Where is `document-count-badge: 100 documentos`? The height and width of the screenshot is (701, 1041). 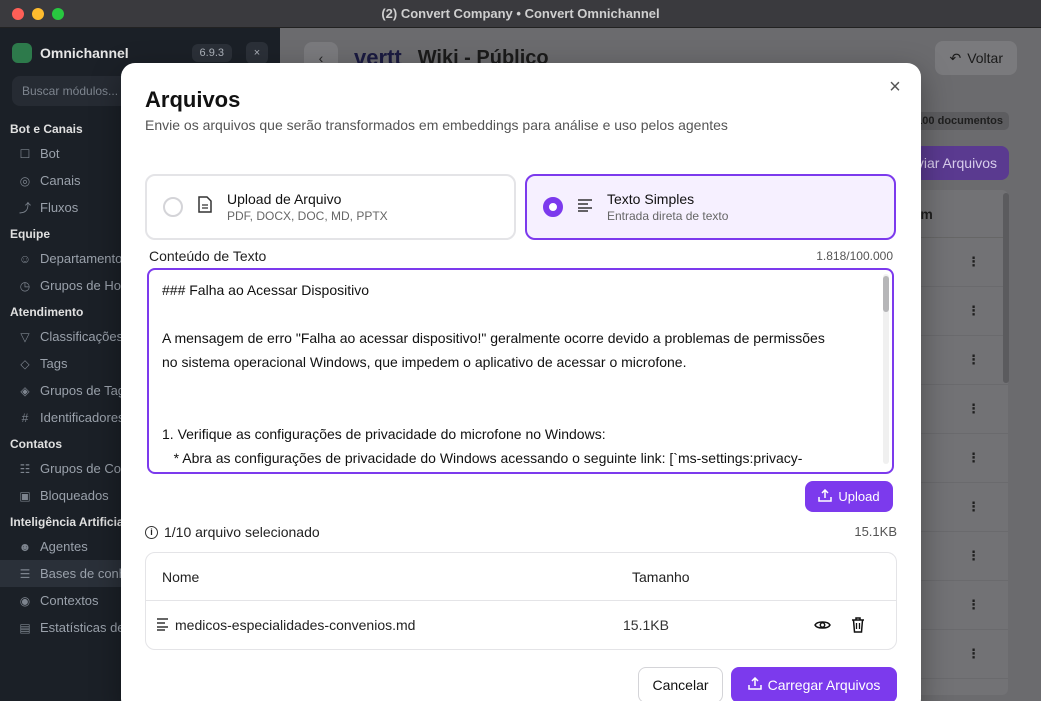 document-count-badge: 100 documentos is located at coordinates (959, 121).